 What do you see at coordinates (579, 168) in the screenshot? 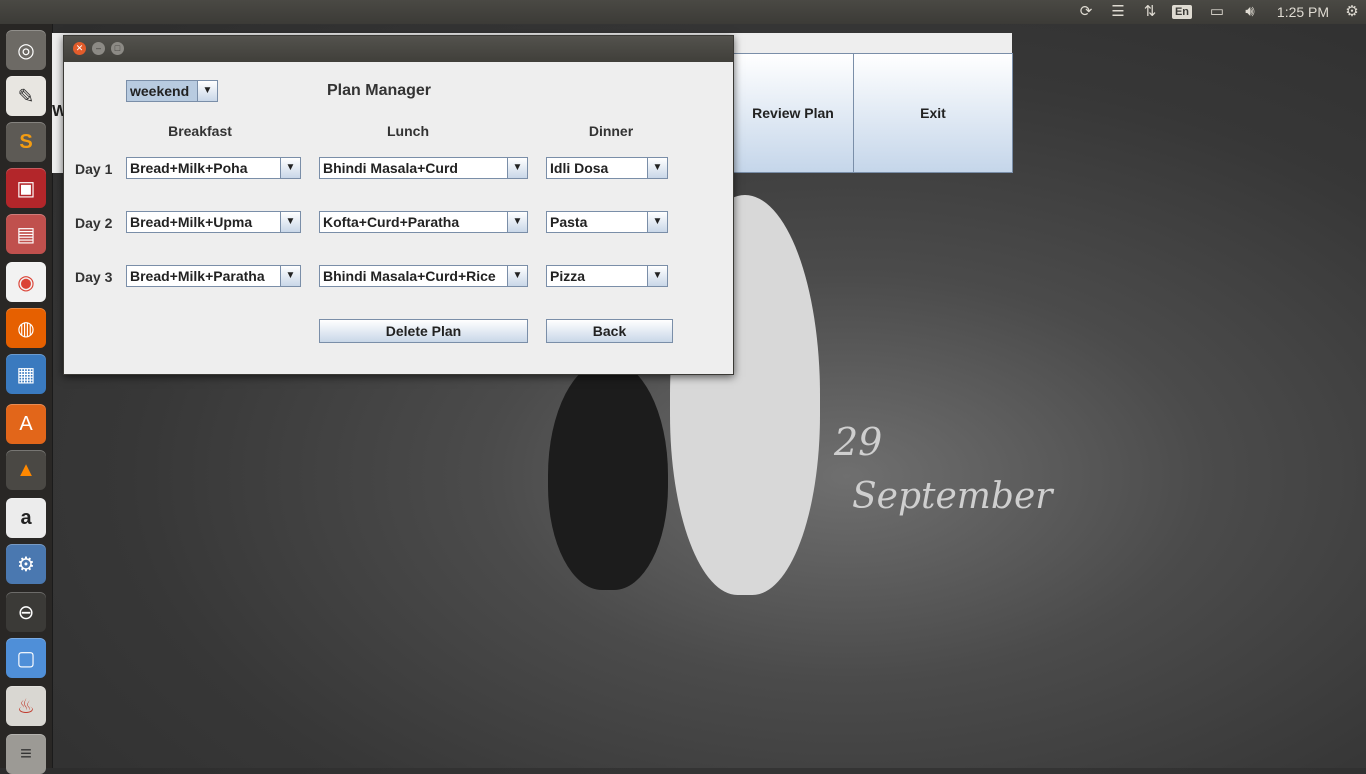
I see `dinner-value: Idli Dosa` at bounding box center [579, 168].